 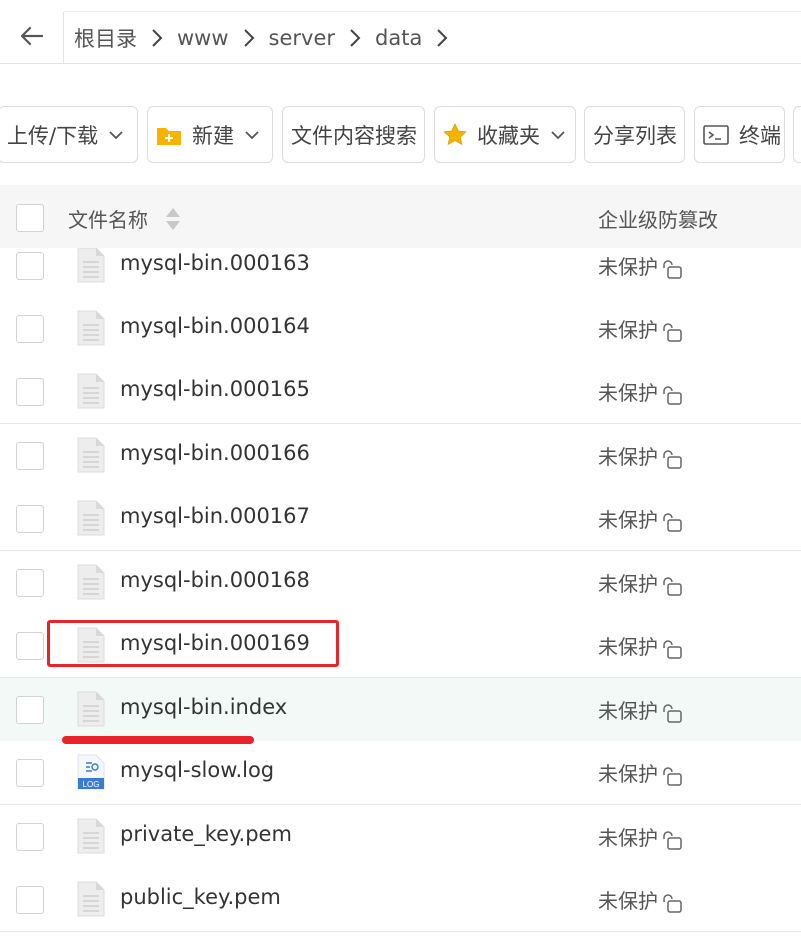 I want to click on table-row: mysql-bin.000167 未保护, so click(x=400, y=519).